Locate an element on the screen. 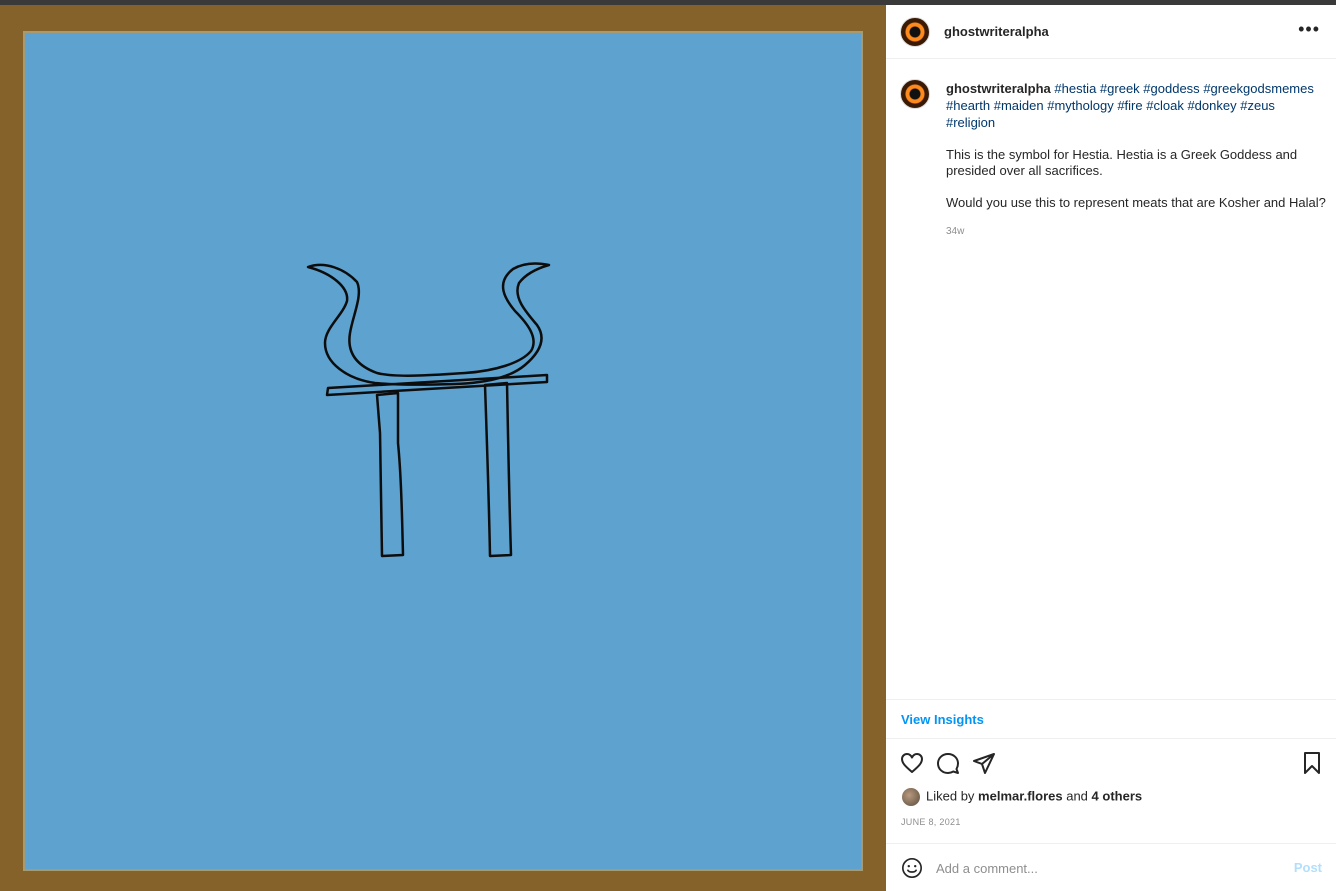 The height and width of the screenshot is (891, 1336). hashtag-link: #hearth is located at coordinates (968, 105).